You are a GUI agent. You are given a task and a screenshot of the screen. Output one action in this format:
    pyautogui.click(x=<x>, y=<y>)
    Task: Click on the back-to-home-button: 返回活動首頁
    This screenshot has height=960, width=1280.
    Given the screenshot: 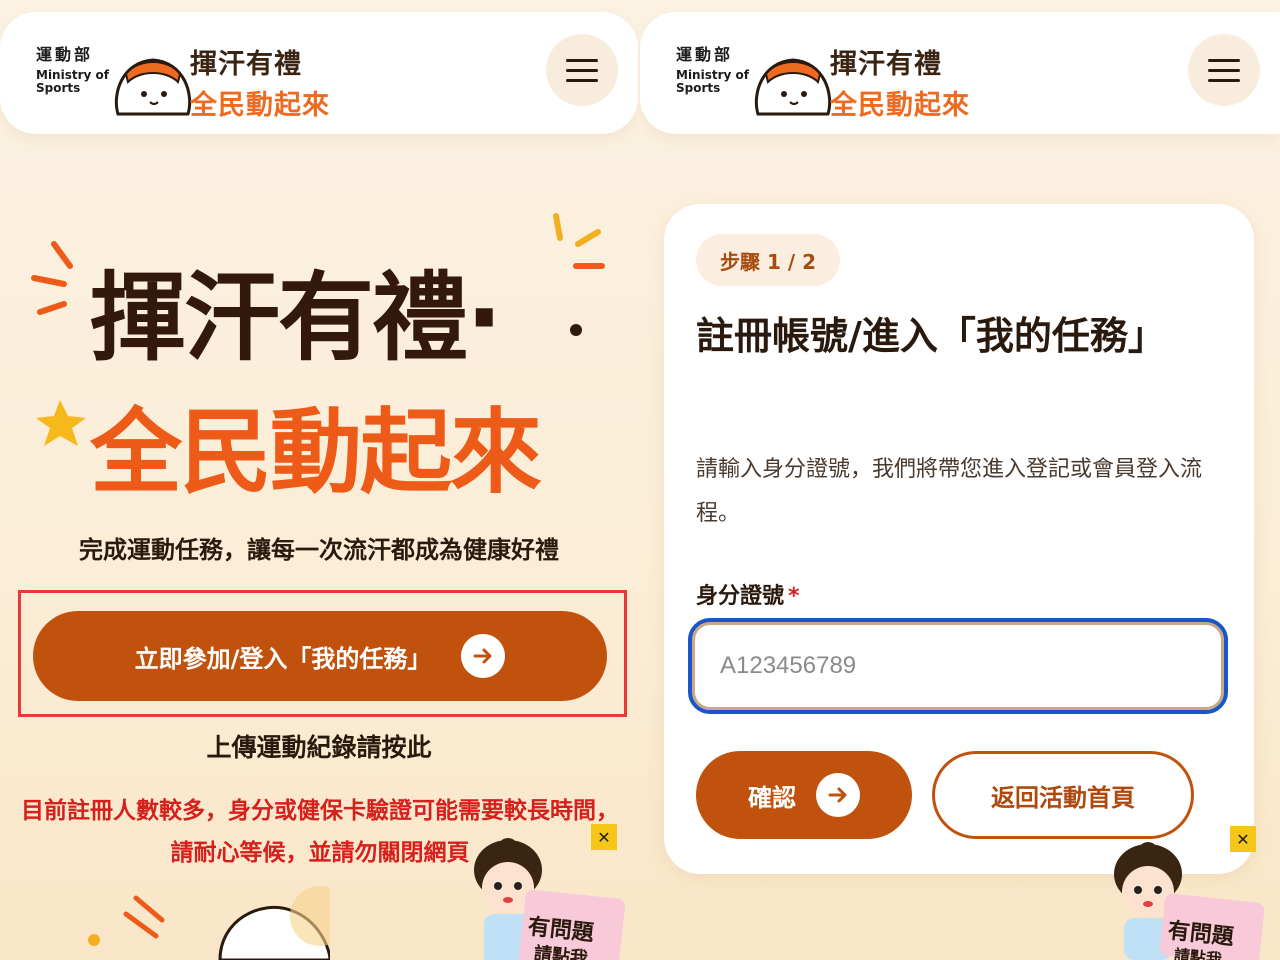 What is the action you would take?
    pyautogui.click(x=1063, y=795)
    